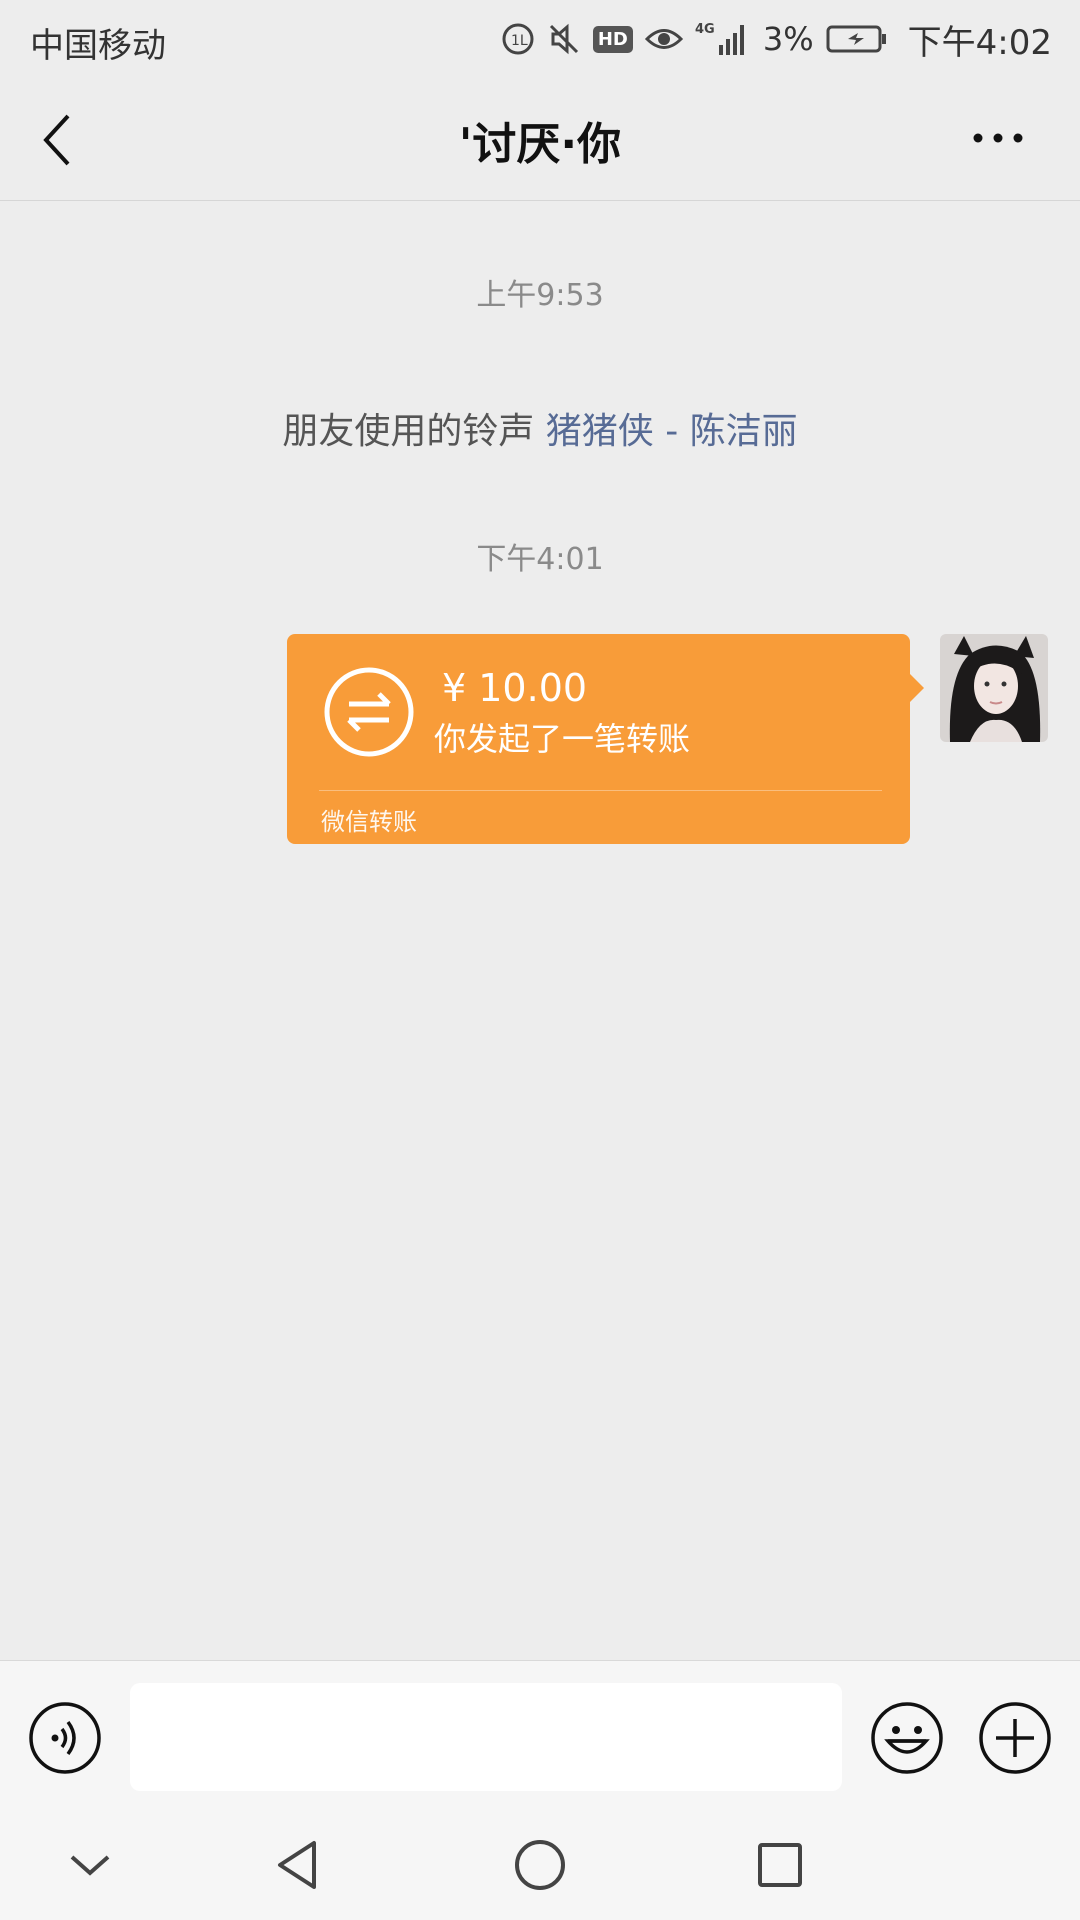  What do you see at coordinates (562, 739) in the screenshot?
I see `transfer-description: 你发起了一笔转账` at bounding box center [562, 739].